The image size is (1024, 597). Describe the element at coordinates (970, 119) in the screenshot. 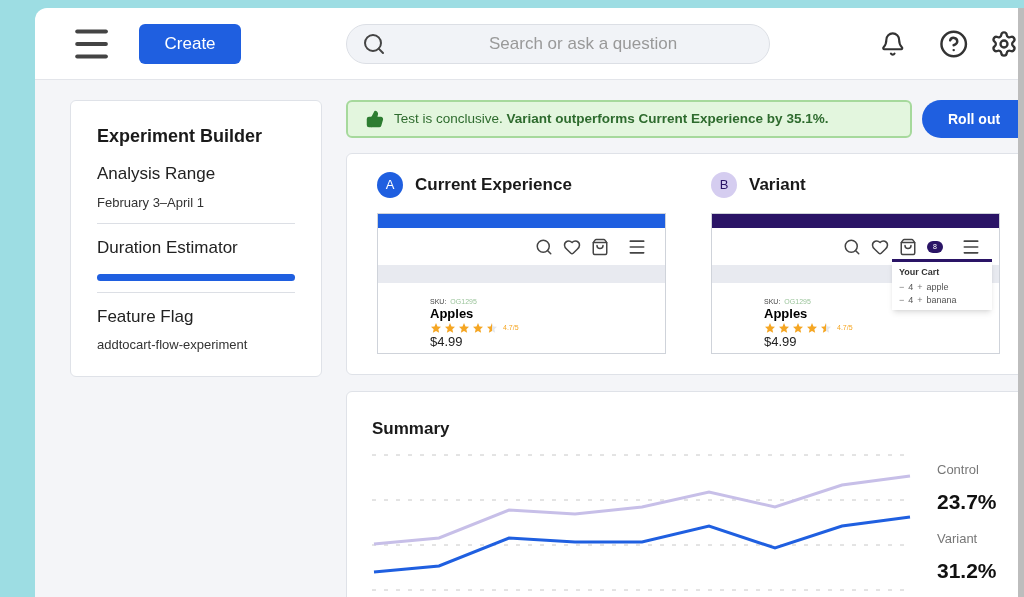

I see `roll-out-button: Roll out` at that location.